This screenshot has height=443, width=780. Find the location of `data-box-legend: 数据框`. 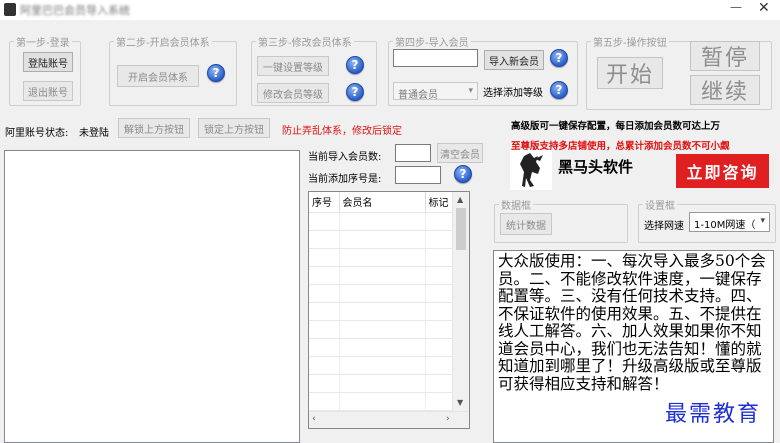

data-box-legend: 数据框 is located at coordinates (516, 206).